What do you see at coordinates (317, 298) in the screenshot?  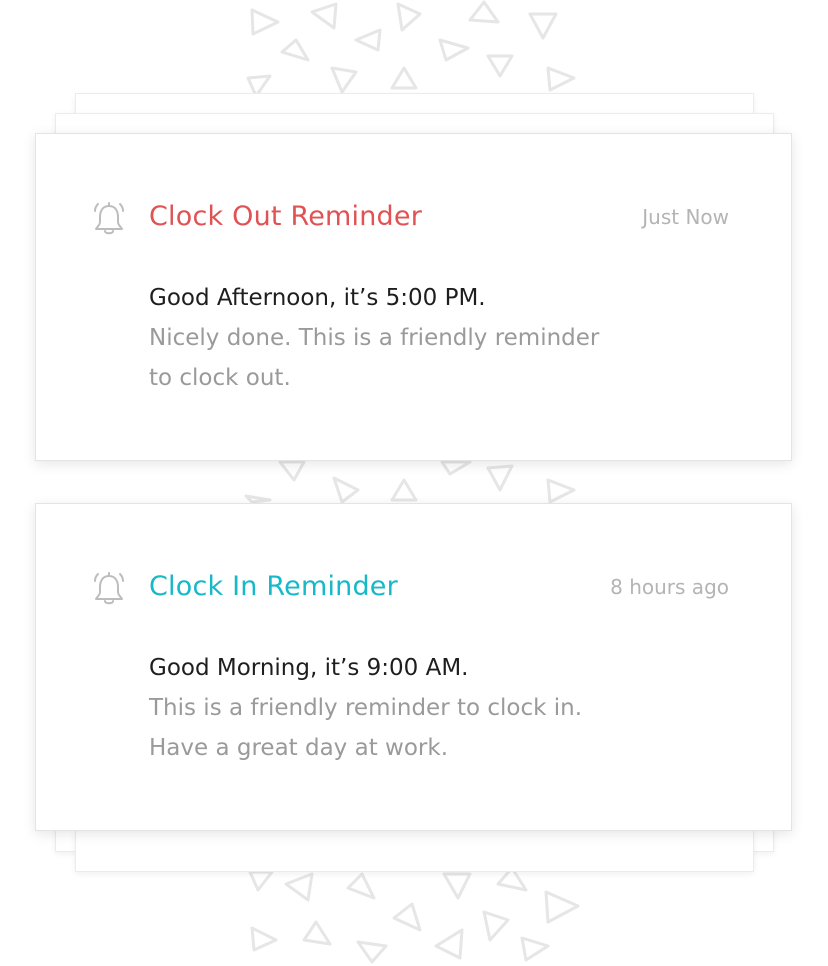 I see `notification-greeting: Good Afternoon, it’s 5:00 PM.` at bounding box center [317, 298].